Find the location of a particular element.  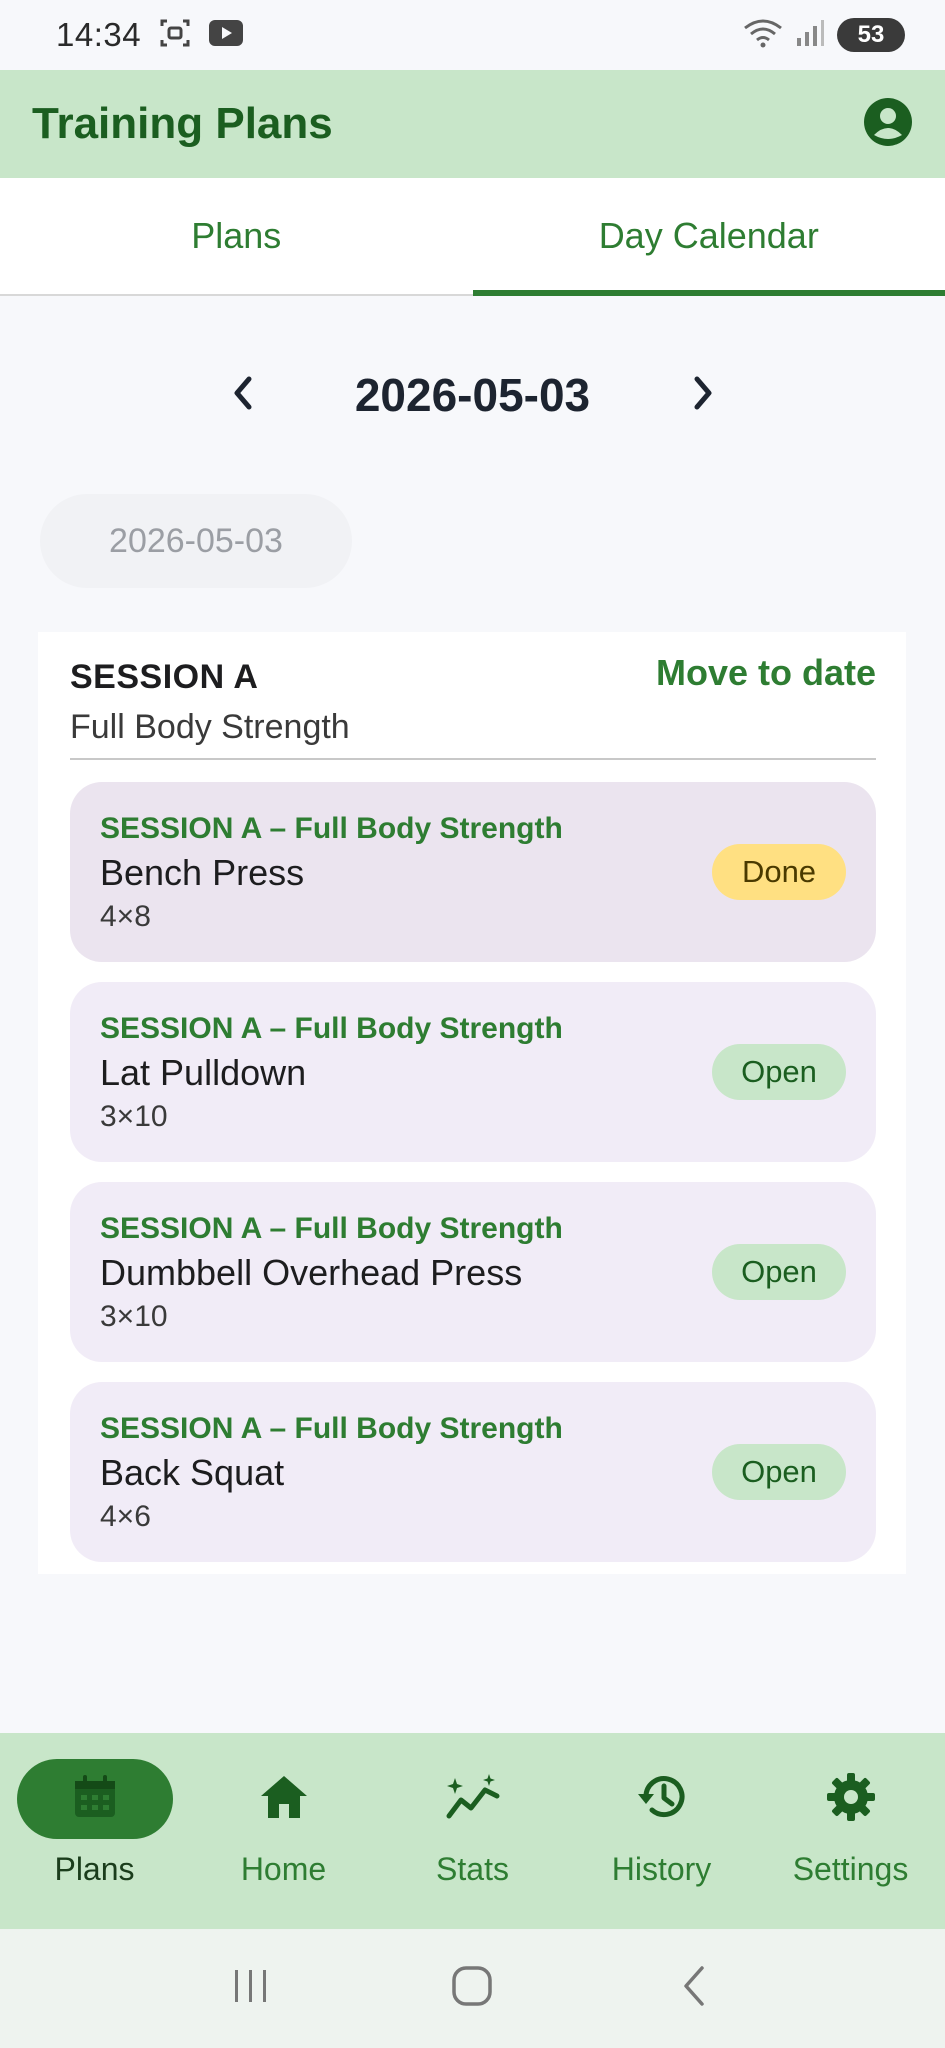

back-button is located at coordinates (694, 1989).